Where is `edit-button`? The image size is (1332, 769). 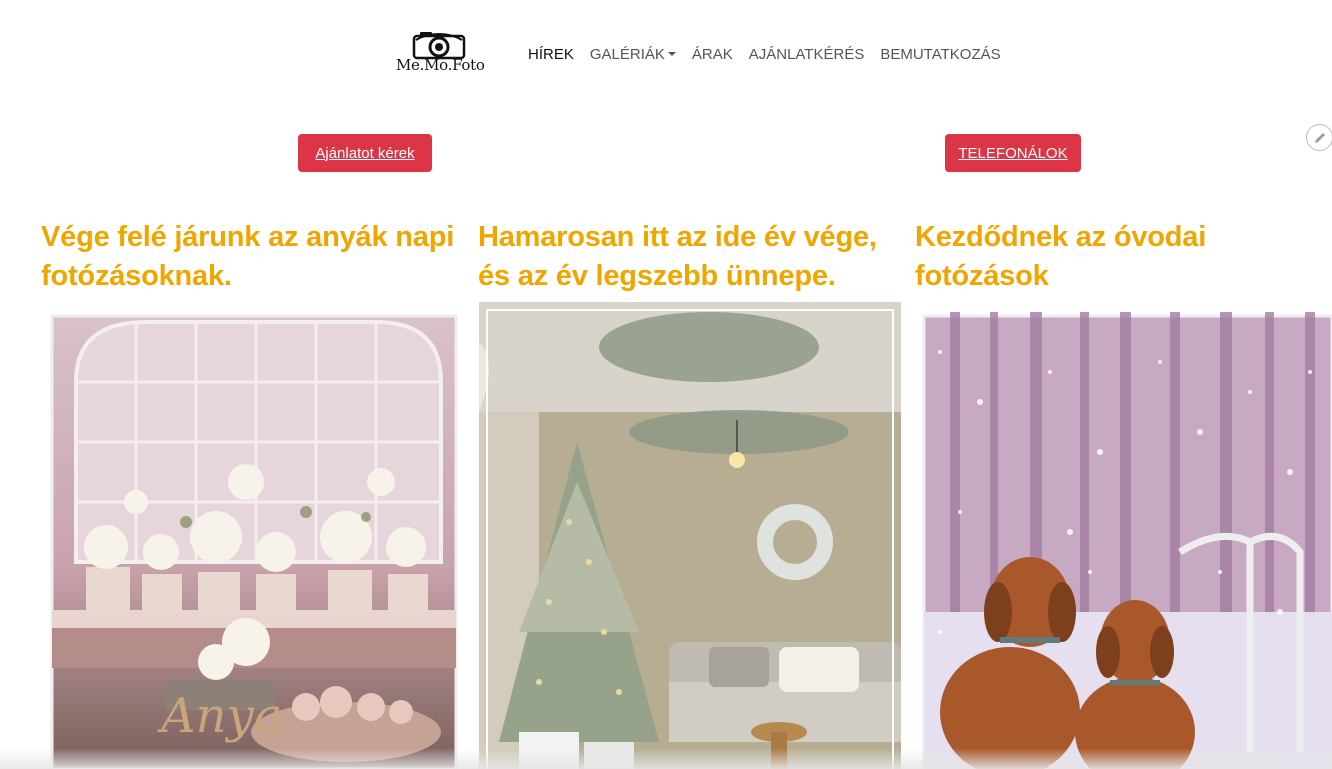 edit-button is located at coordinates (1319, 137).